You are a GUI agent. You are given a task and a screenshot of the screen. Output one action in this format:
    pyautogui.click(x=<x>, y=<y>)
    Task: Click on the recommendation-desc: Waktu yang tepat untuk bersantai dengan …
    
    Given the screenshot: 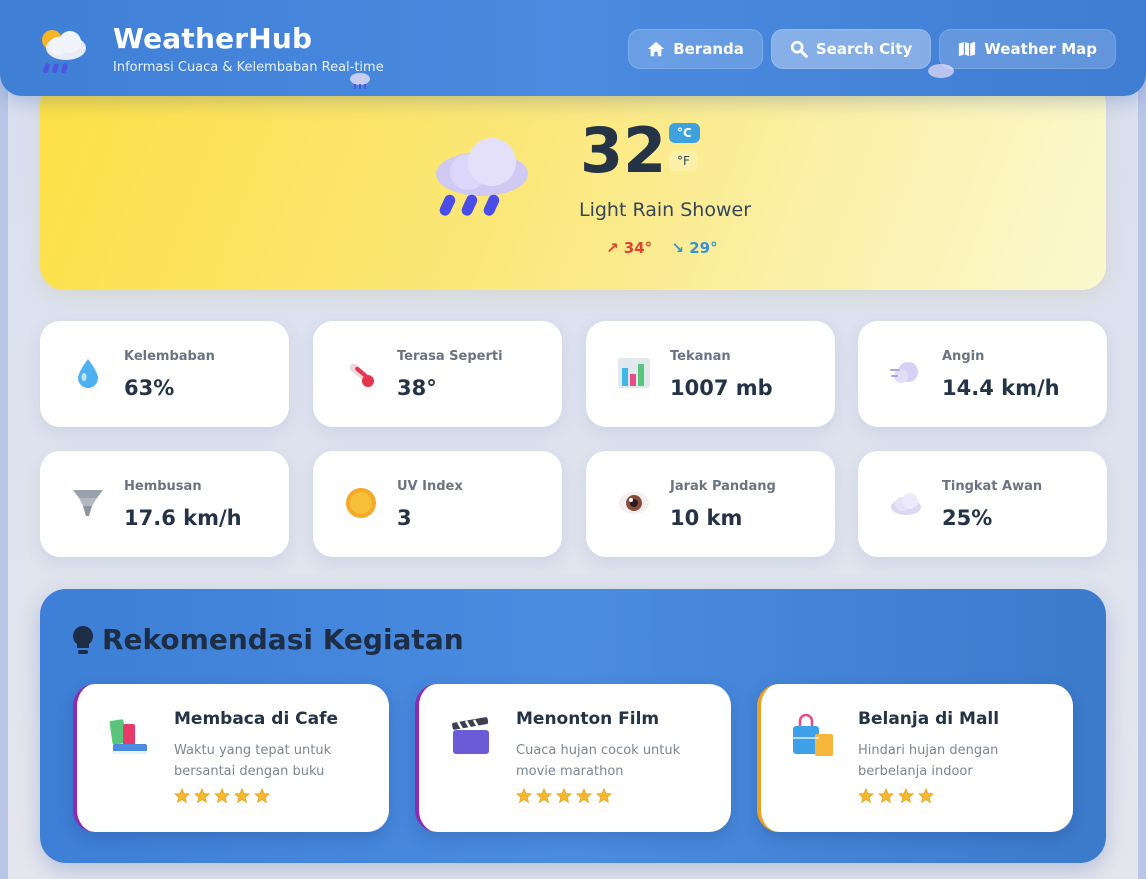 What is the action you would take?
    pyautogui.click(x=253, y=761)
    